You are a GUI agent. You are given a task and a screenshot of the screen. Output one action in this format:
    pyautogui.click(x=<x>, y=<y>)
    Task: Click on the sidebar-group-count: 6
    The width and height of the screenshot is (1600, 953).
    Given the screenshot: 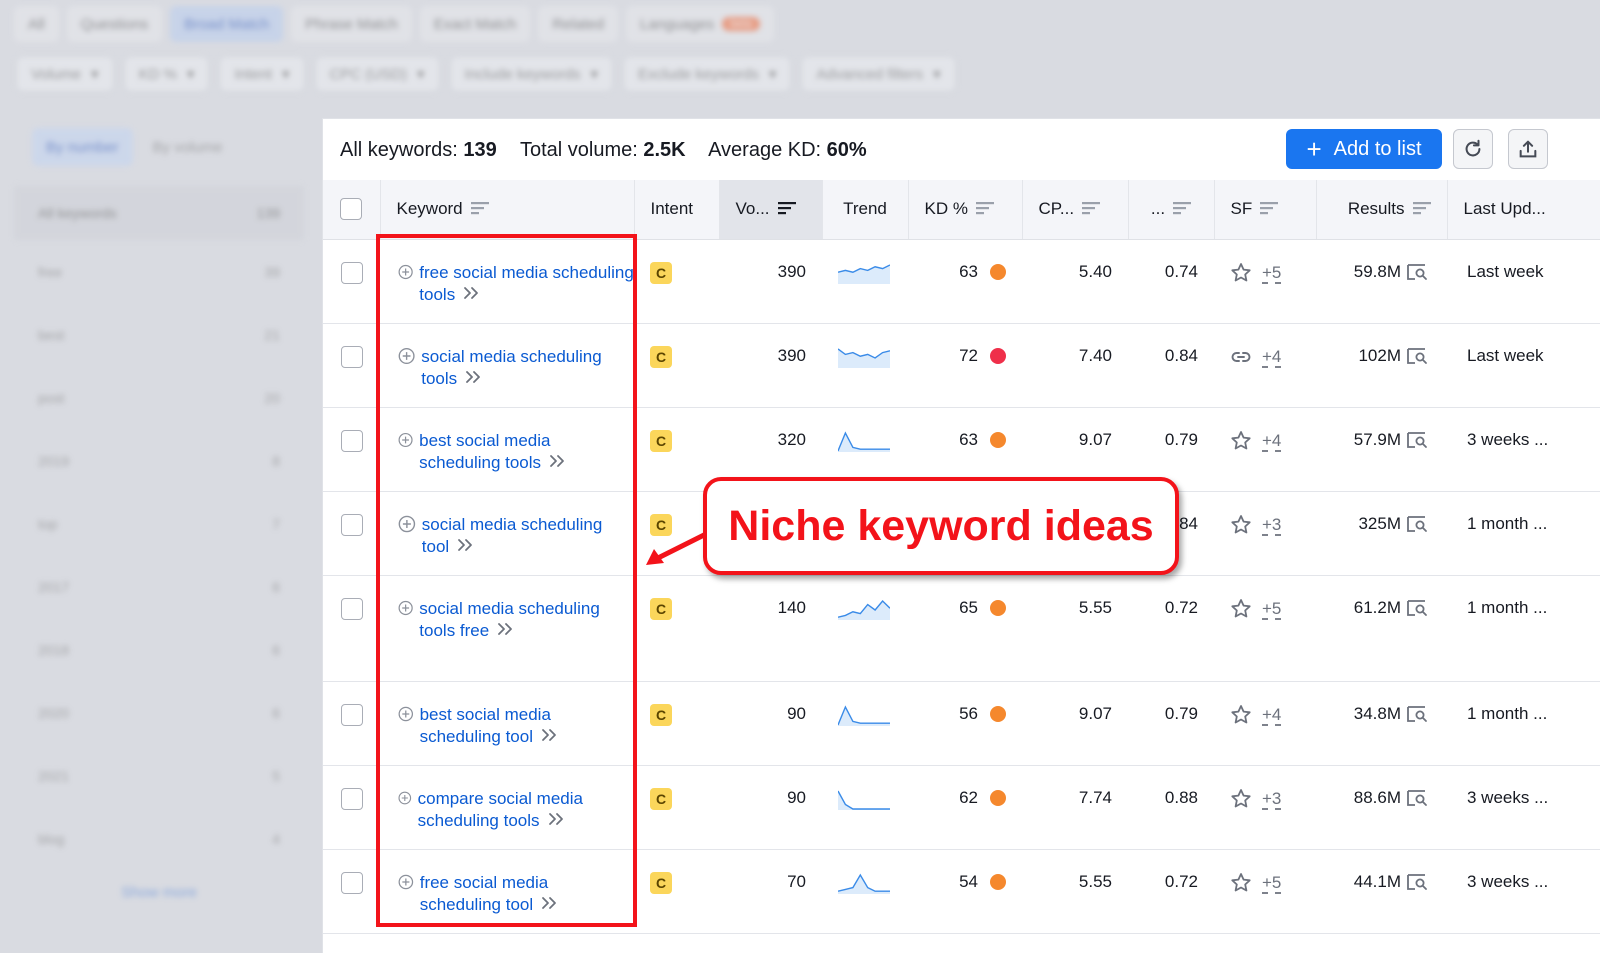 What is the action you would take?
    pyautogui.click(x=276, y=712)
    